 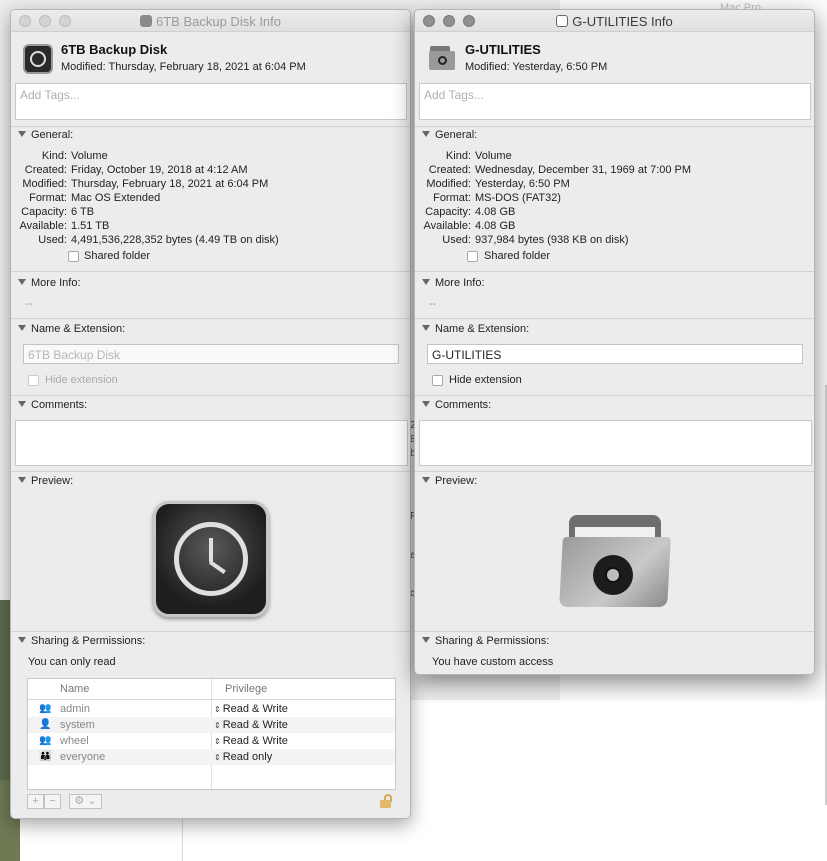 What do you see at coordinates (146, 21) in the screenshot?
I see `disk-icon` at bounding box center [146, 21].